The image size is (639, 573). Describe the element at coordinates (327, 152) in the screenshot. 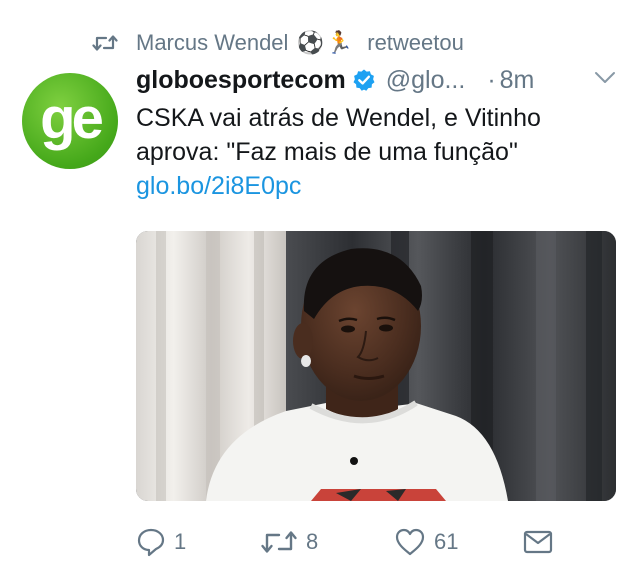

I see `tweet-text-line2: aprova: "Faz mais de uma função"` at that location.